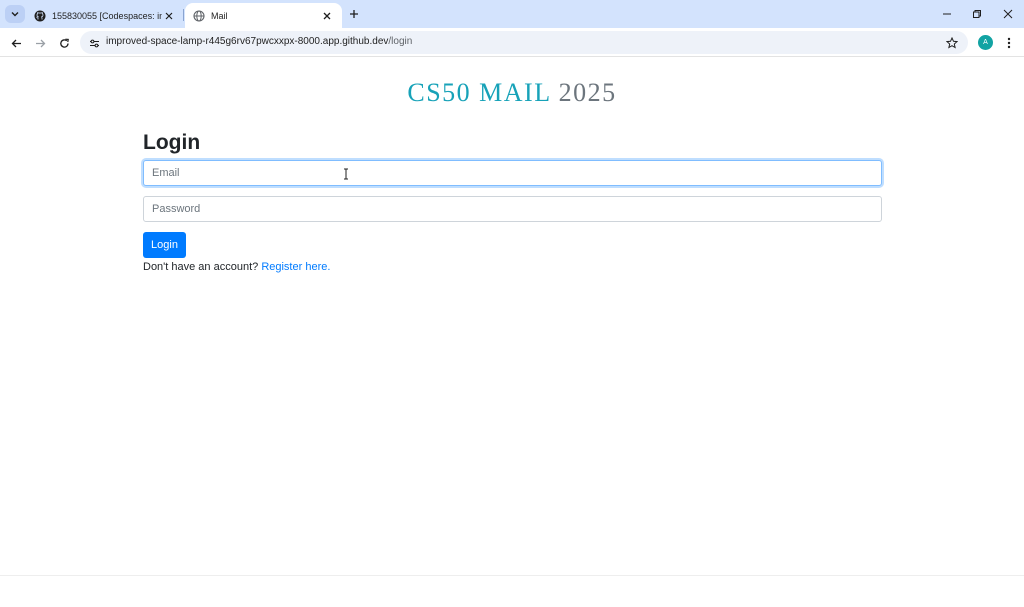 This screenshot has height=607, width=1024. I want to click on brand-name: CS50 MAIL, so click(479, 92).